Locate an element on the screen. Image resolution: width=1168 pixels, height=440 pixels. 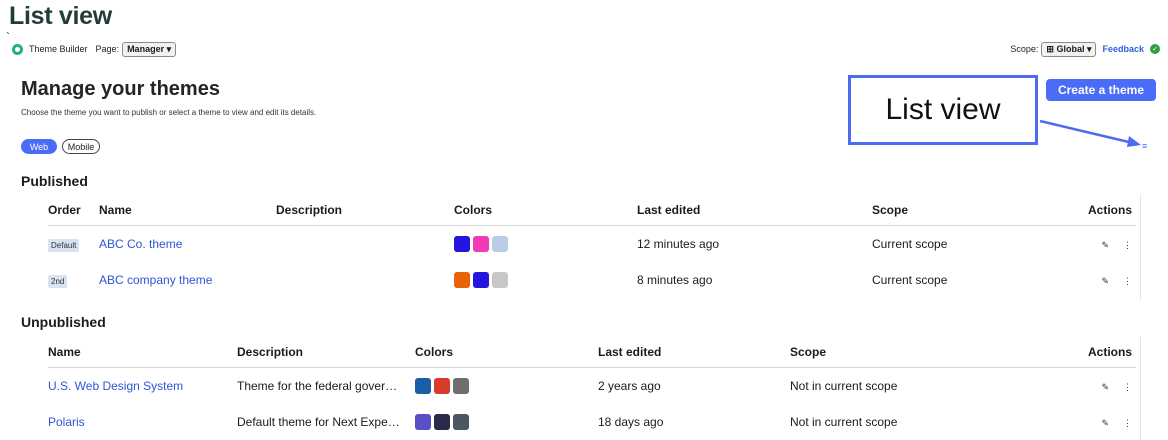
document-title: List view is located at coordinates (60, 16).